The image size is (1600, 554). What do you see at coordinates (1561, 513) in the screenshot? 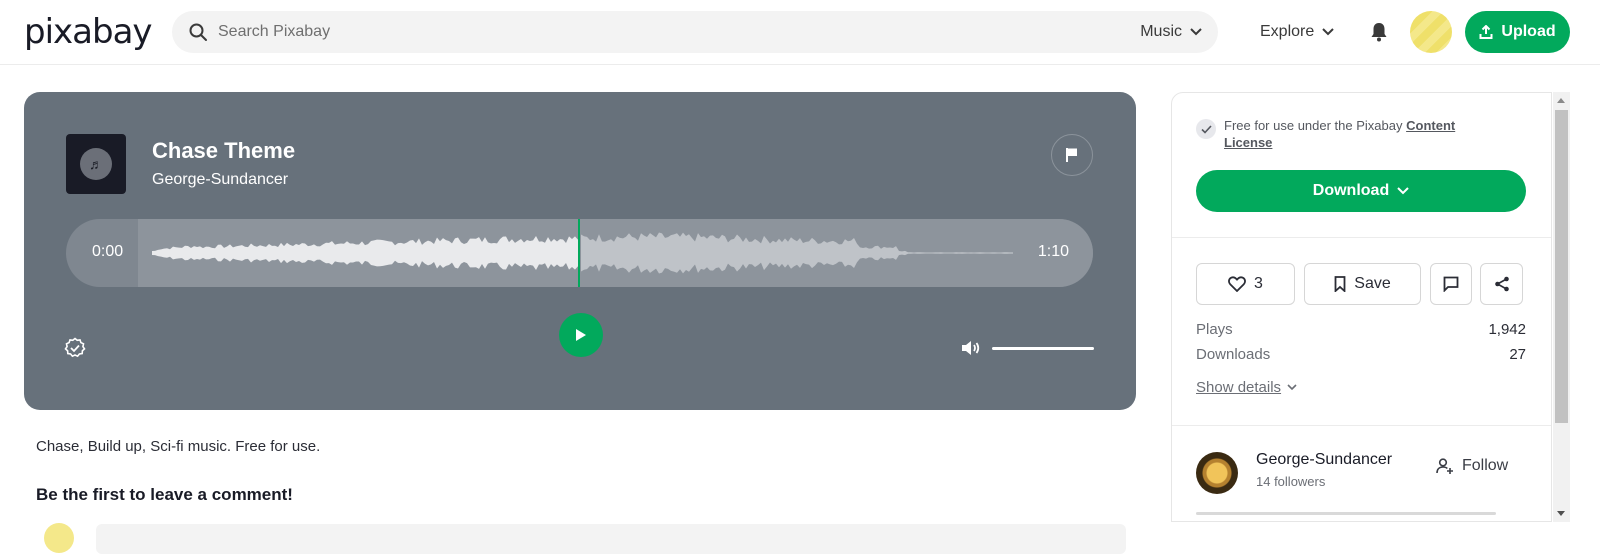
I see `scroll-down-arrow` at bounding box center [1561, 513].